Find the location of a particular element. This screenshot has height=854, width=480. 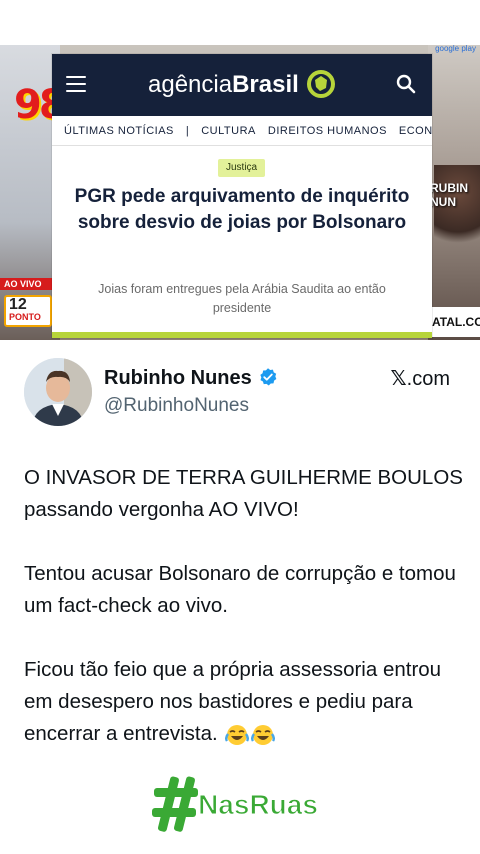

news-header: agênciaBrasil is located at coordinates (242, 85).